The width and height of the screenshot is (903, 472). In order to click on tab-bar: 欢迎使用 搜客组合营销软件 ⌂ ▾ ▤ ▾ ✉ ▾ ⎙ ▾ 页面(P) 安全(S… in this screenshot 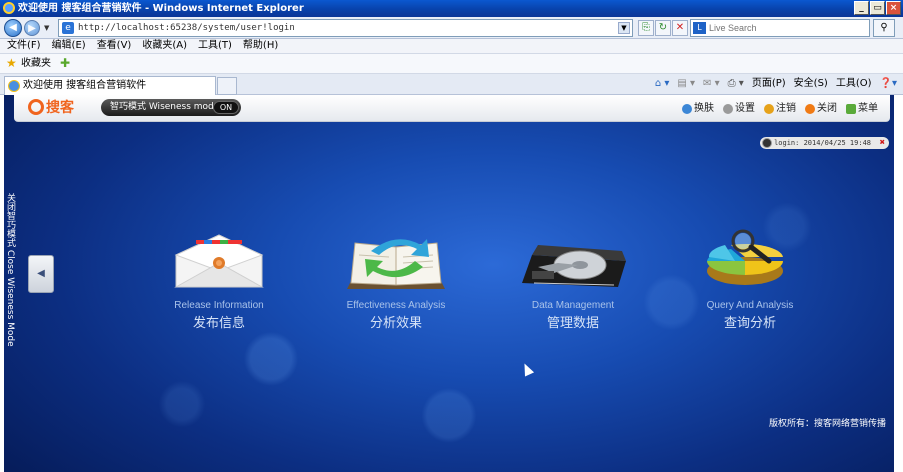, I will do `click(451, 84)`.